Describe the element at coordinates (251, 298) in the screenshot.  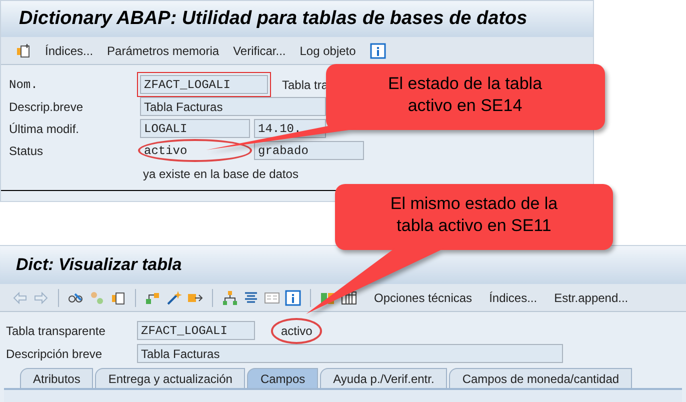
I see `align-icon` at that location.